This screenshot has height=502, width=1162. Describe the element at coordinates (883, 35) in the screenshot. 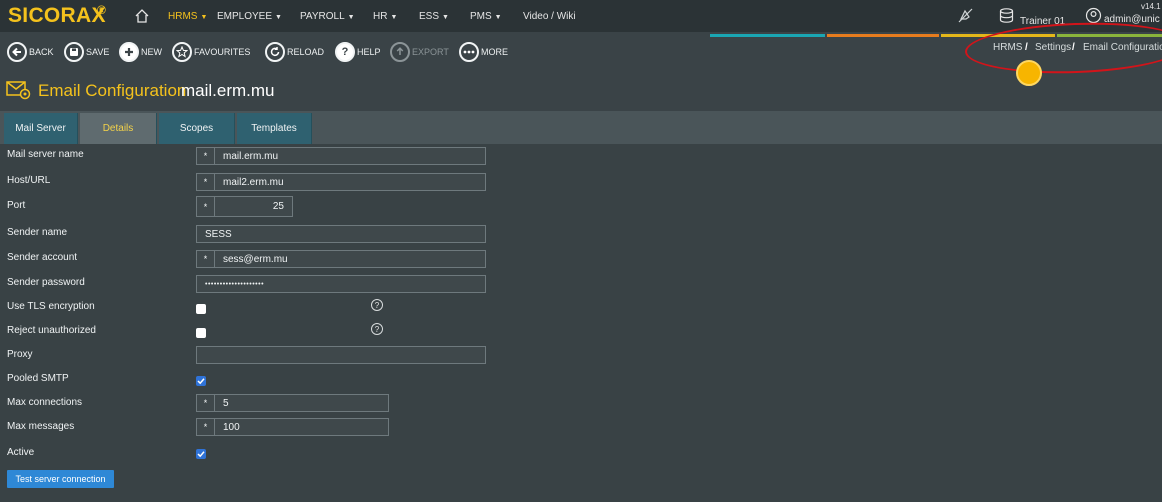

I see `stripe-orange` at that location.